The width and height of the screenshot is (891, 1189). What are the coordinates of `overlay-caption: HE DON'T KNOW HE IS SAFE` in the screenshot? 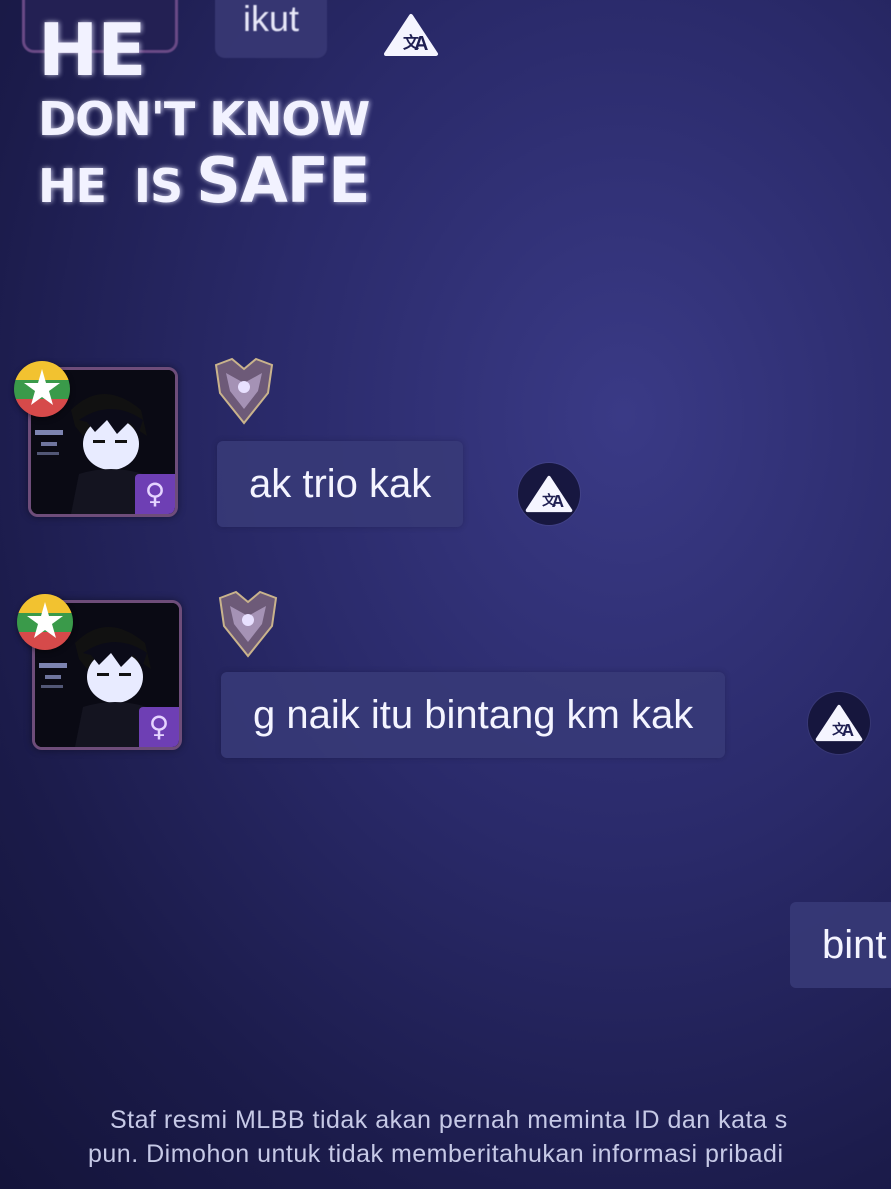 It's located at (204, 110).